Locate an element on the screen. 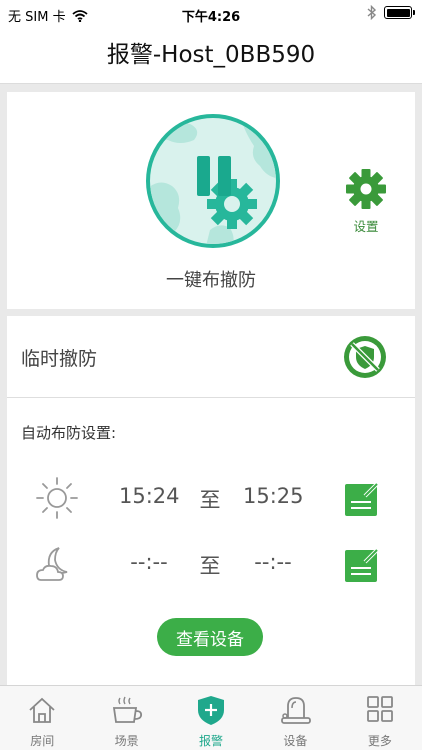  schedule-row-night: --:-- 至 --:-- is located at coordinates (211, 564).